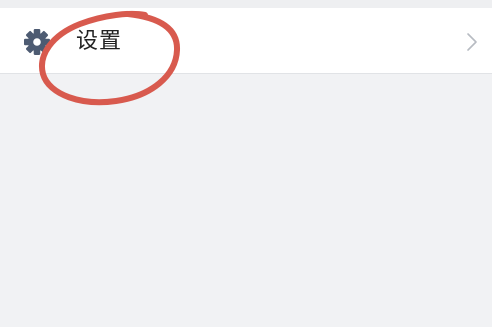 The height and width of the screenshot is (327, 492). What do you see at coordinates (37, 42) in the screenshot?
I see `gear-icon` at bounding box center [37, 42].